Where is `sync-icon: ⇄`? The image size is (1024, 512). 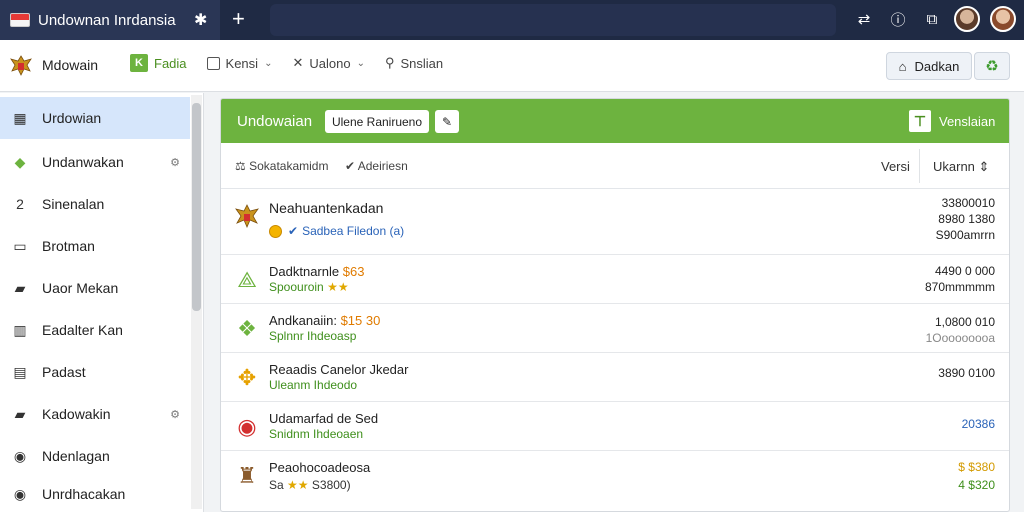 sync-icon: ⇄ is located at coordinates (864, 19).